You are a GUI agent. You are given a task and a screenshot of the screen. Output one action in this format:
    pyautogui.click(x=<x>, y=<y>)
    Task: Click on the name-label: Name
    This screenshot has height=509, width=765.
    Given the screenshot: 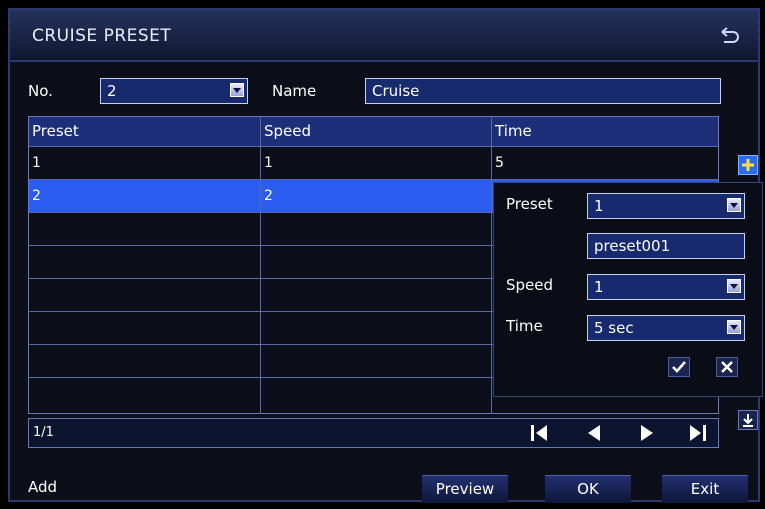 What is the action you would take?
    pyautogui.click(x=294, y=91)
    